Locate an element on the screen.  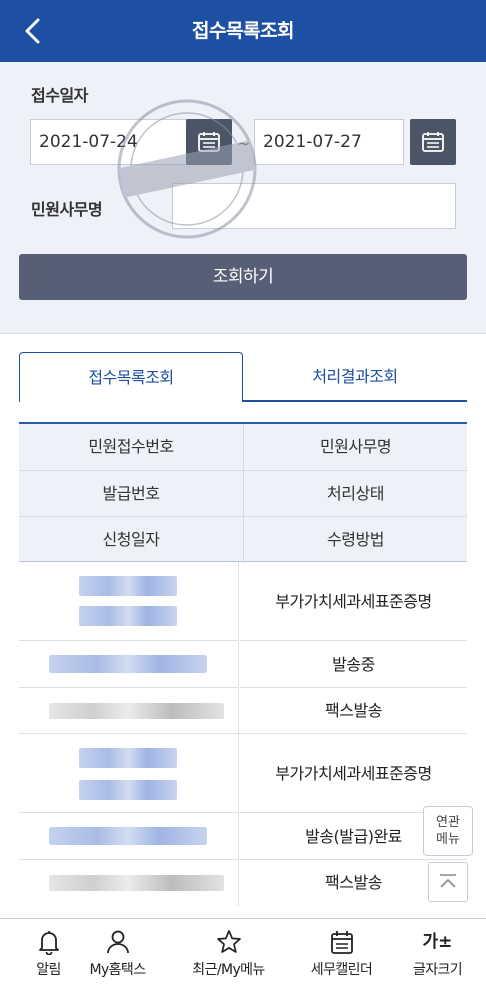
search-button: 조회하기 is located at coordinates (243, 277).